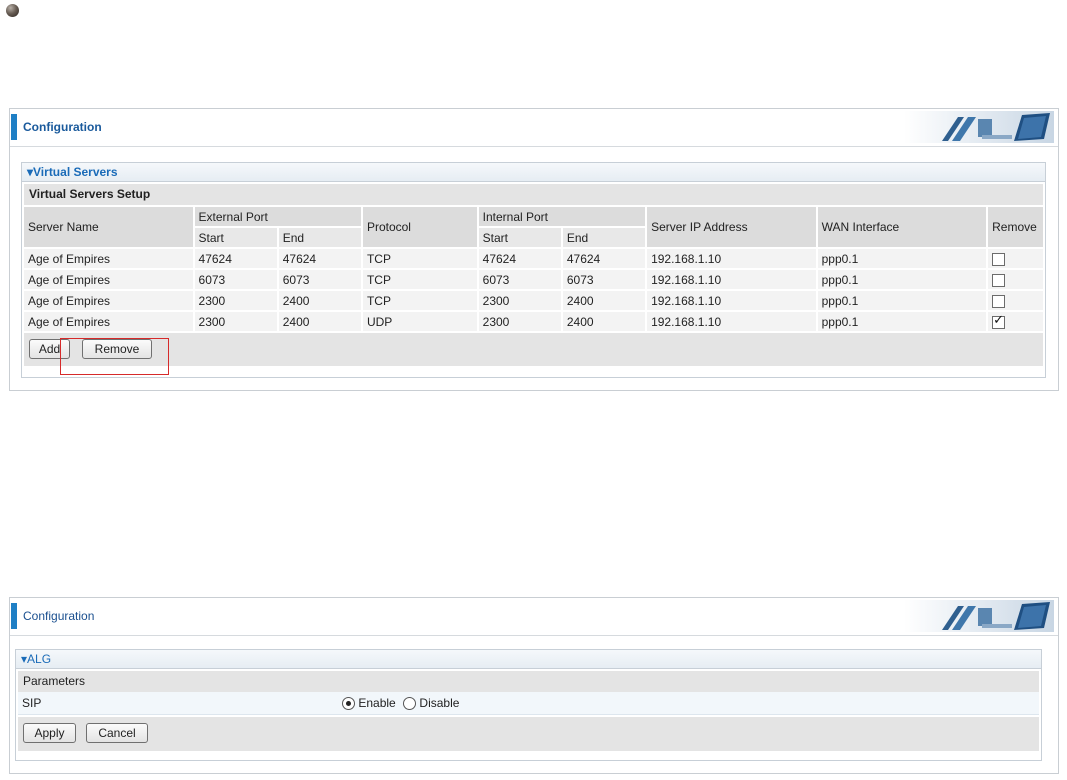  I want to click on apply-button: Apply, so click(49, 733).